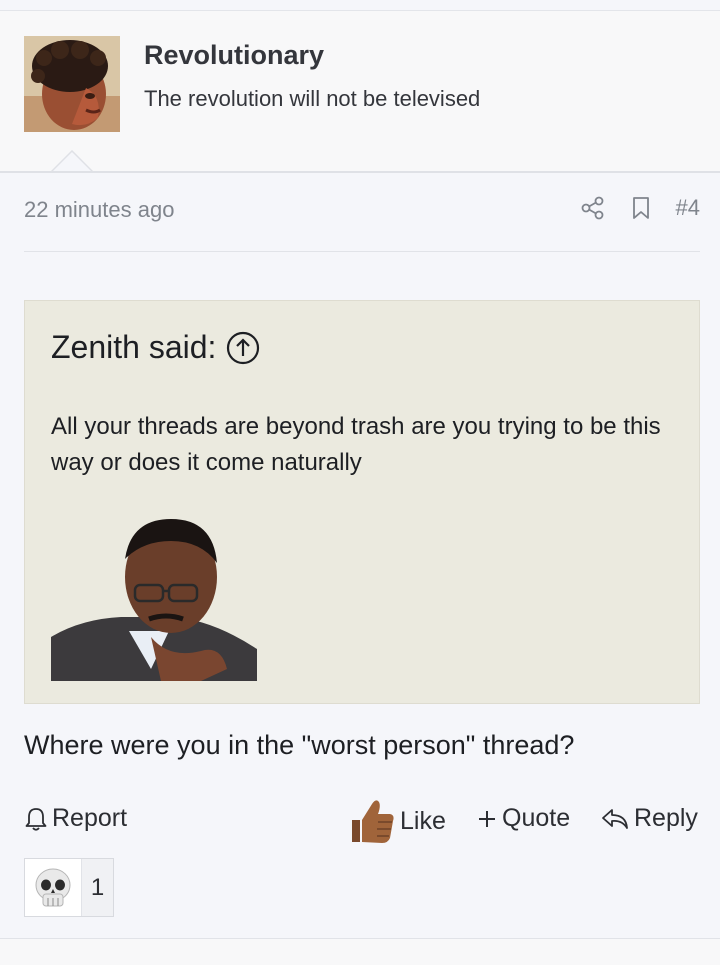  Describe the element at coordinates (360, 952) in the screenshot. I see `next-post-strip` at that location.